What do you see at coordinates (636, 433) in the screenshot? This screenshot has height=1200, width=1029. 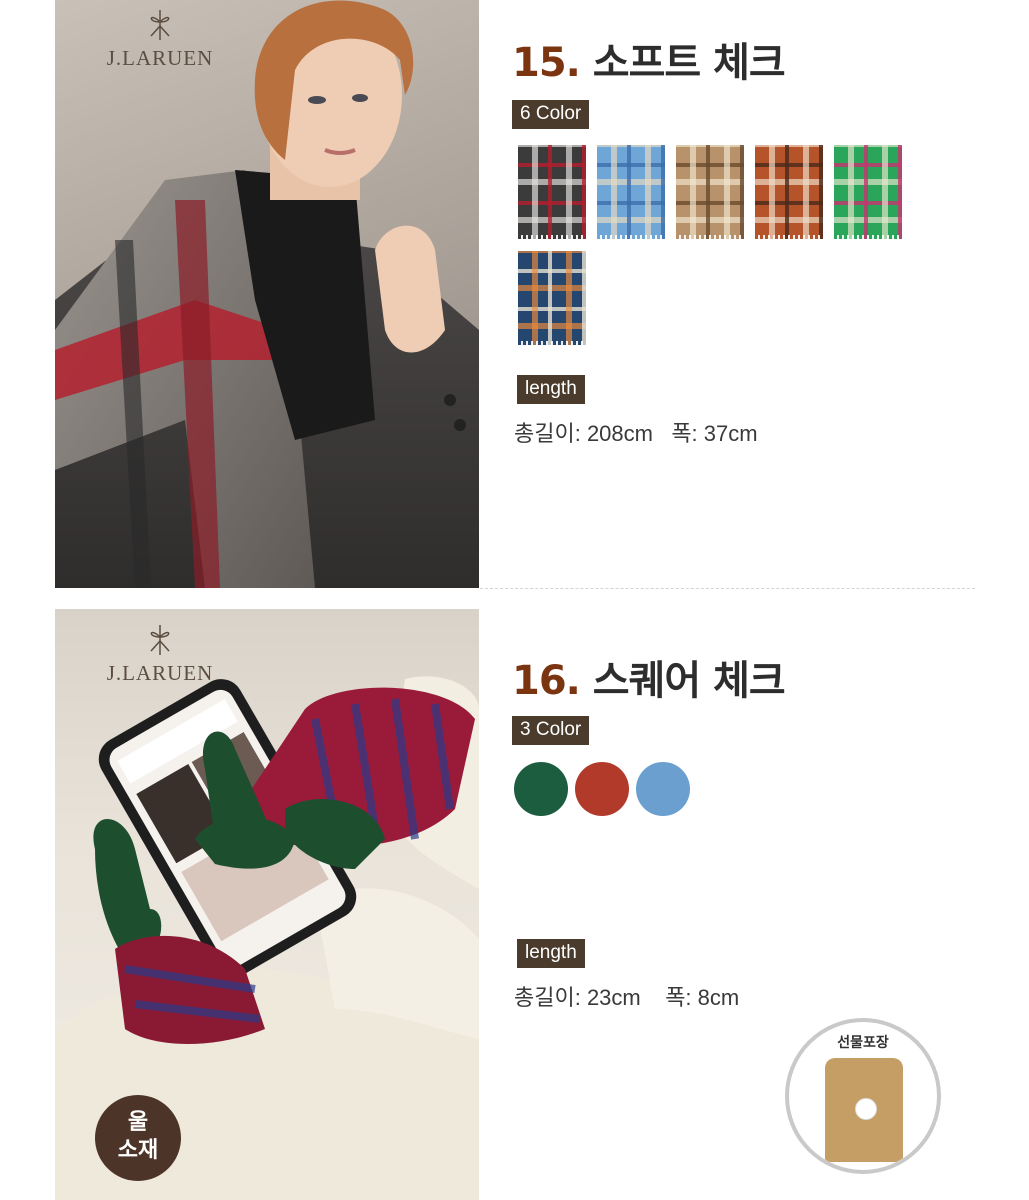 I see `product-15-length-text: 총길이: 208cm 폭: 37cm` at bounding box center [636, 433].